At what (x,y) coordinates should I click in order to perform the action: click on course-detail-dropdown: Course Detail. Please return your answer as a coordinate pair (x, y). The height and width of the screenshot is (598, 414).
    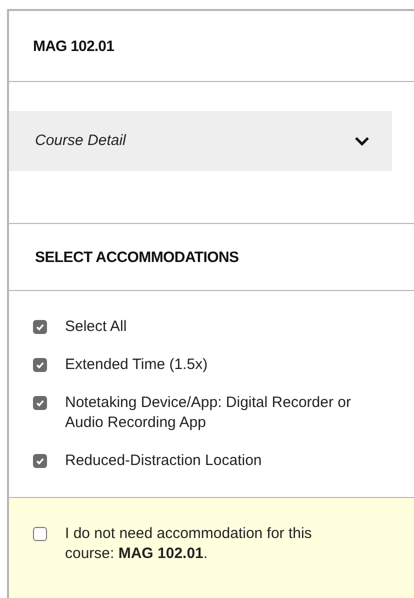
    Looking at the image, I should click on (200, 140).